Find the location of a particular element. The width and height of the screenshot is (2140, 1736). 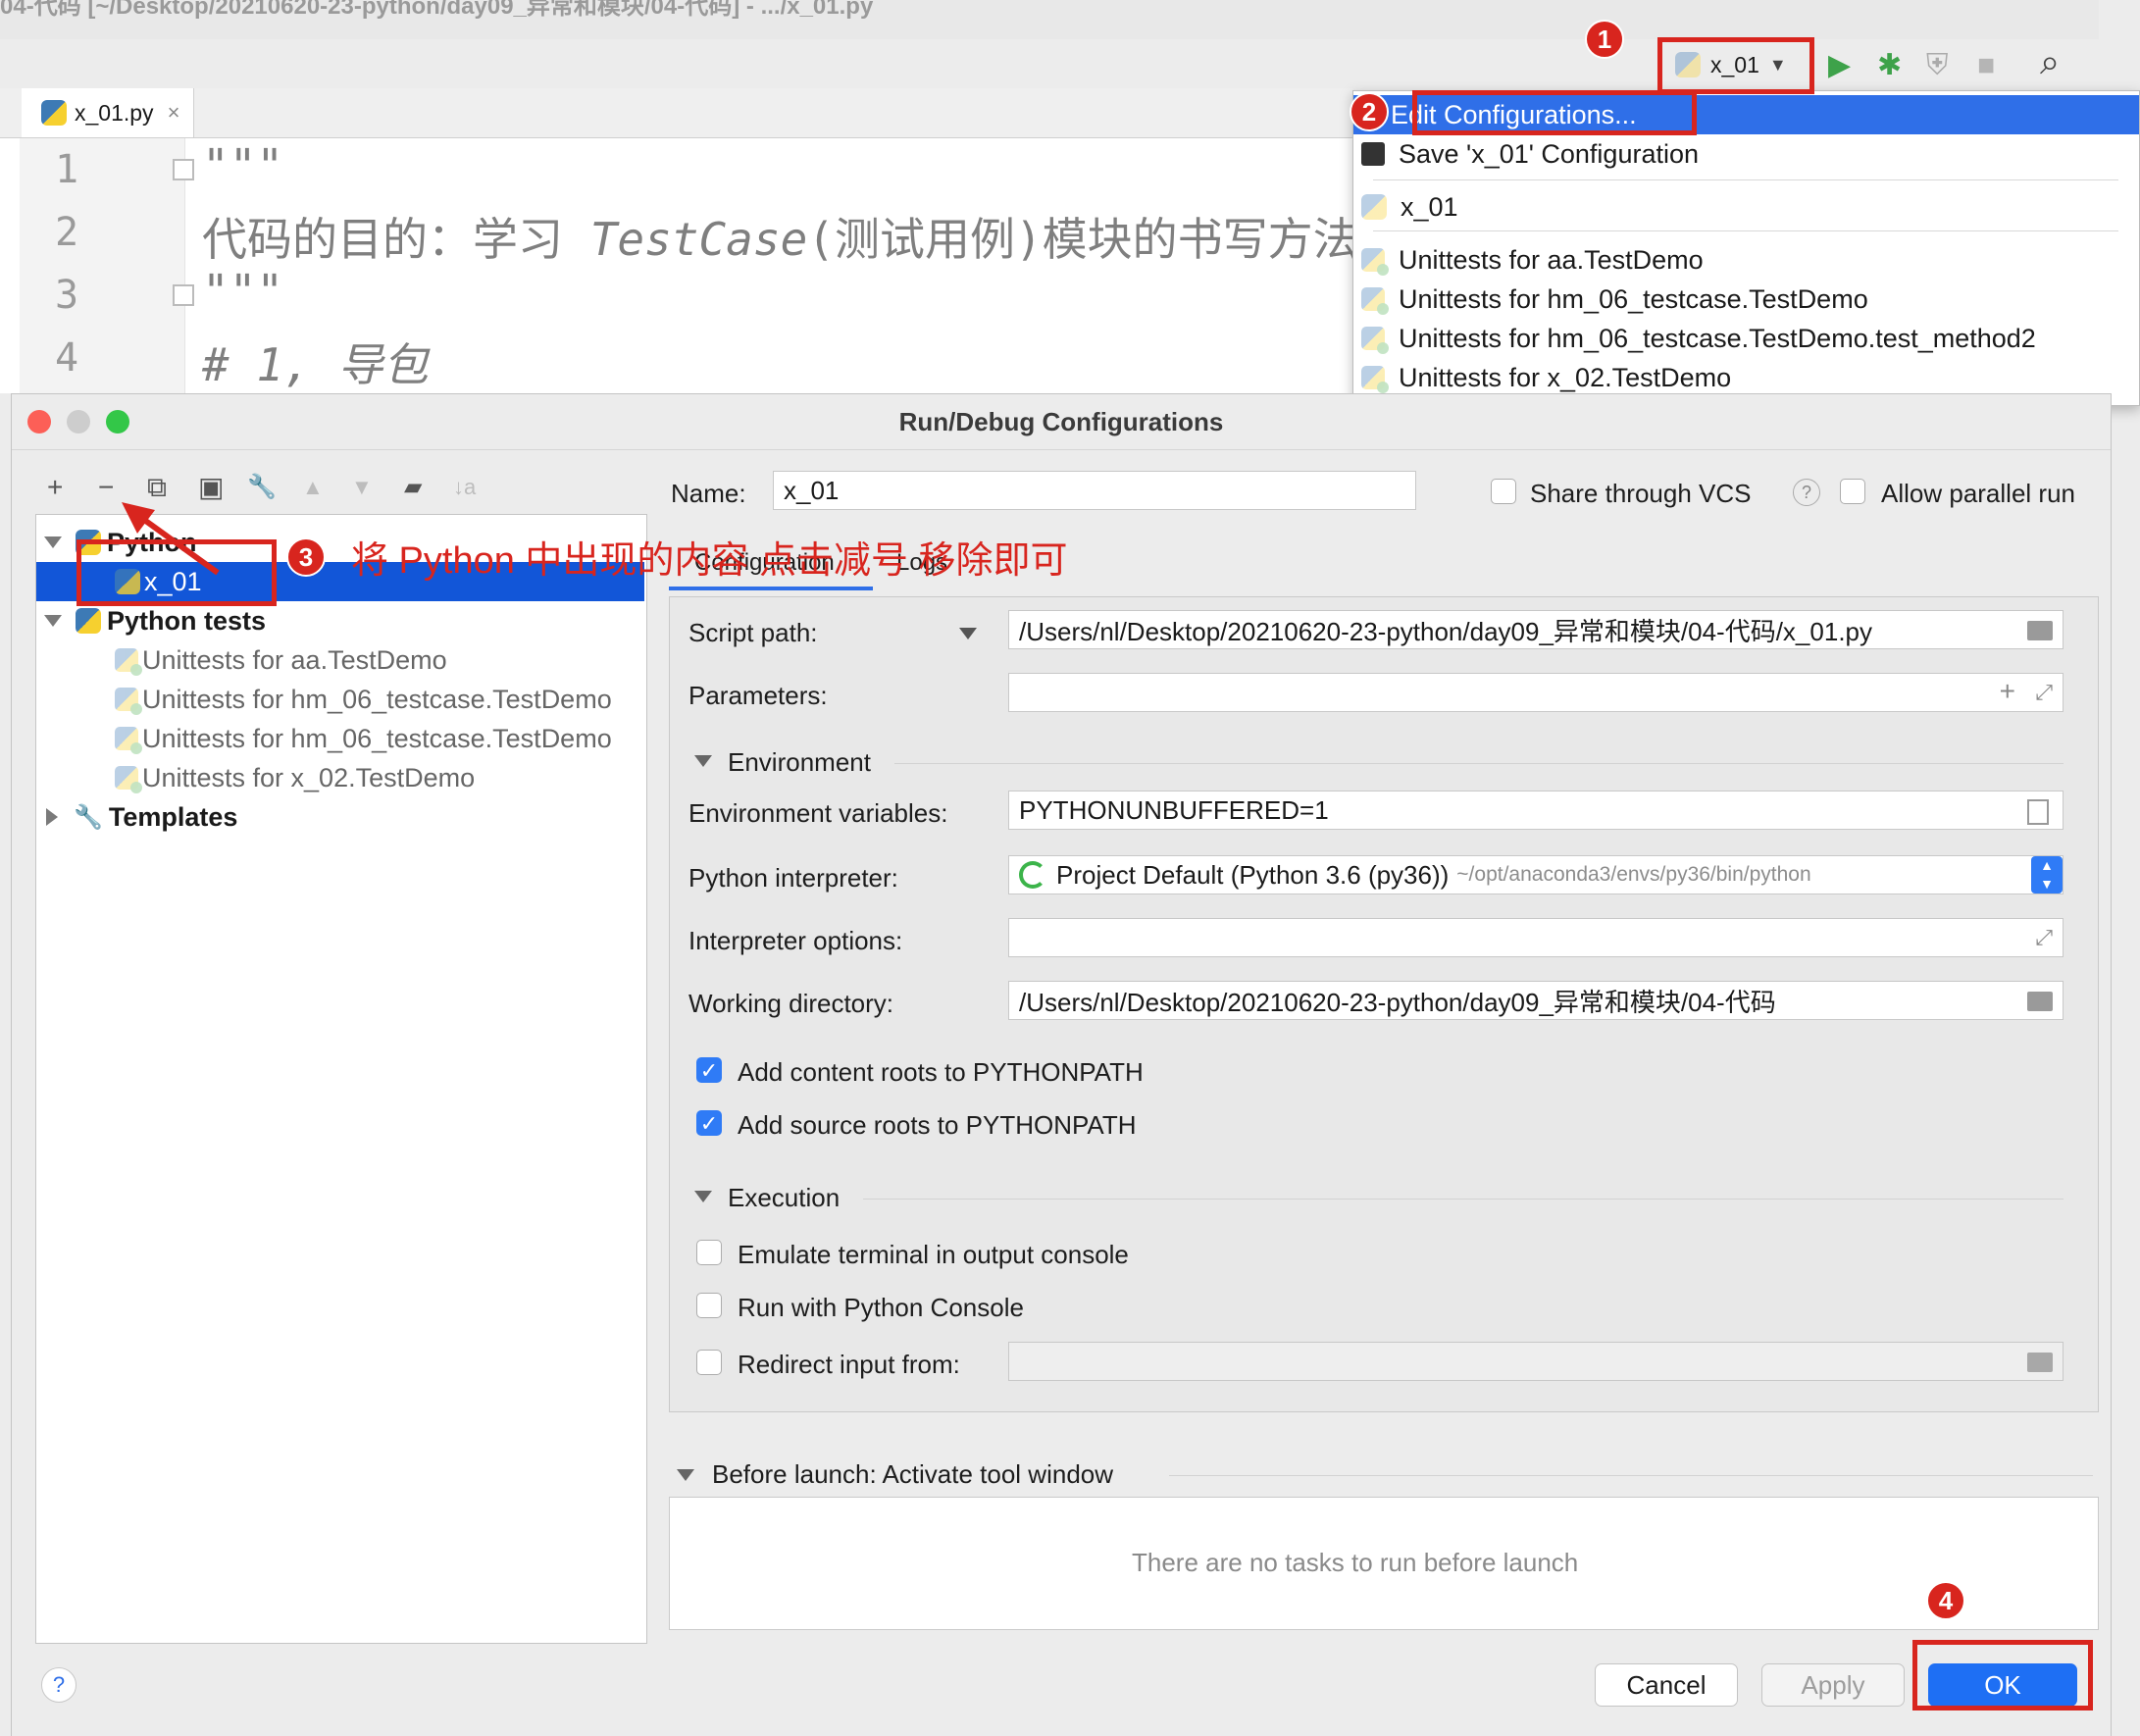

code-line: # 1, 导包 is located at coordinates (315, 362).